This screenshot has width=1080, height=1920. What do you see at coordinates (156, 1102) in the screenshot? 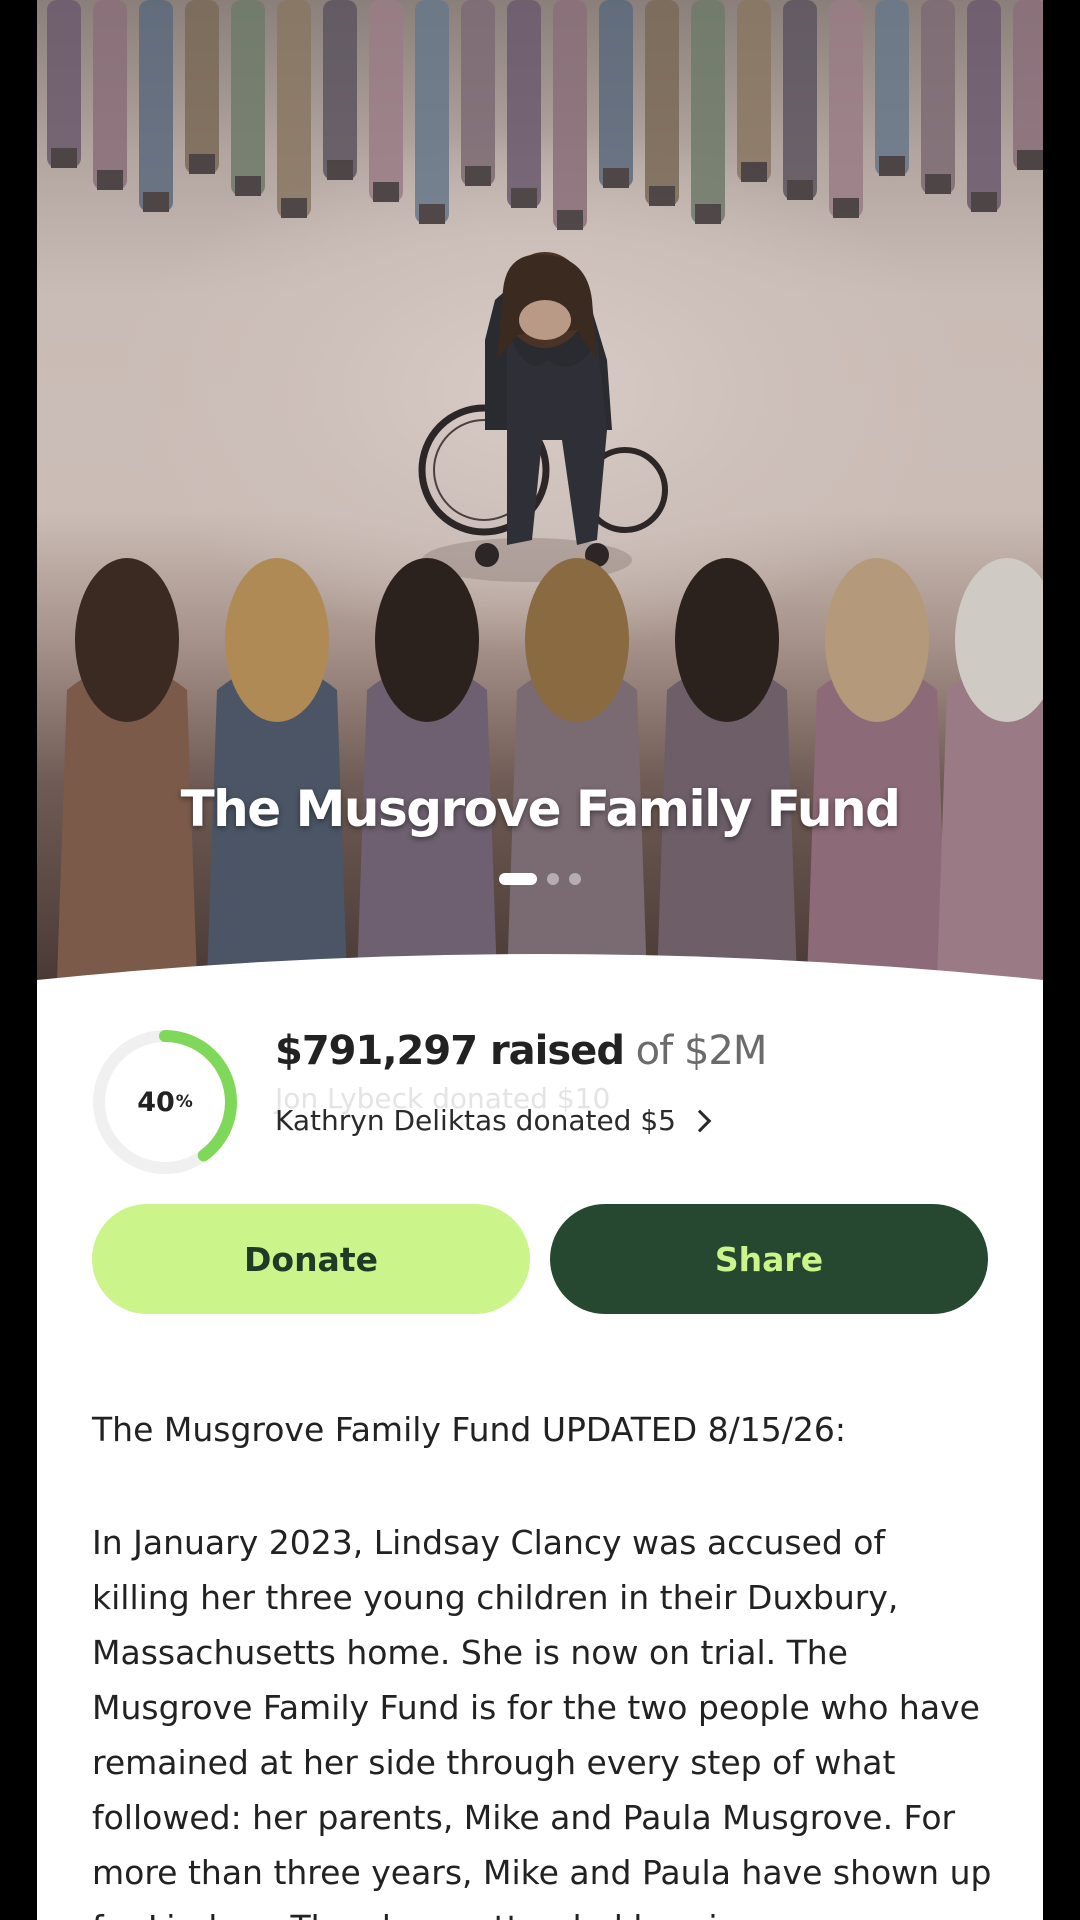
I see `progress-percent-value: 40` at bounding box center [156, 1102].